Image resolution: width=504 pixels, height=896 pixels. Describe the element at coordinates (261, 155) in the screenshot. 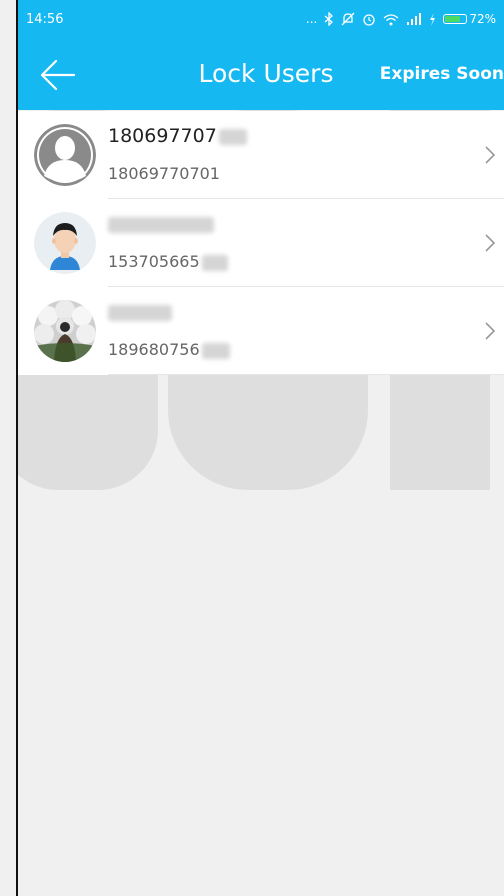

I see `list-item: 180697707 18069770701` at that location.